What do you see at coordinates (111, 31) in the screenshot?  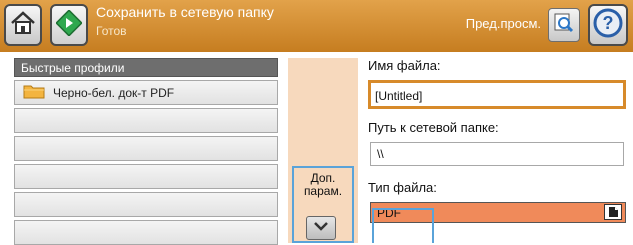 I see `status-text: Готов` at bounding box center [111, 31].